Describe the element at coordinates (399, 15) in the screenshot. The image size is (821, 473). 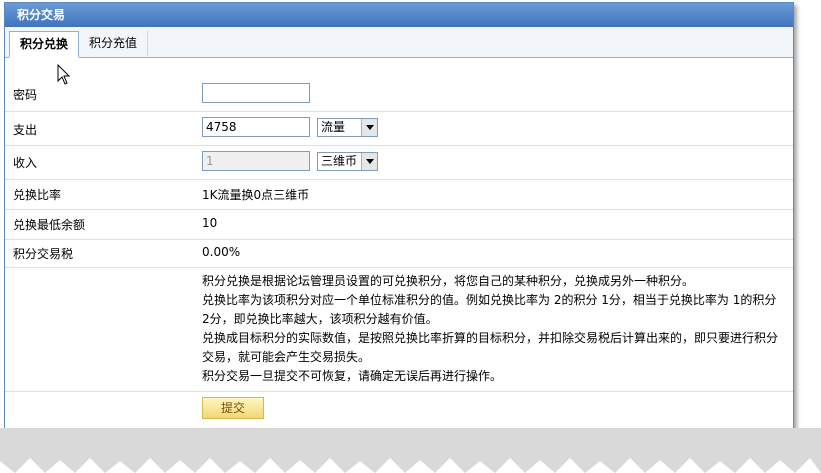
I see `panel-title: 积分交易` at that location.